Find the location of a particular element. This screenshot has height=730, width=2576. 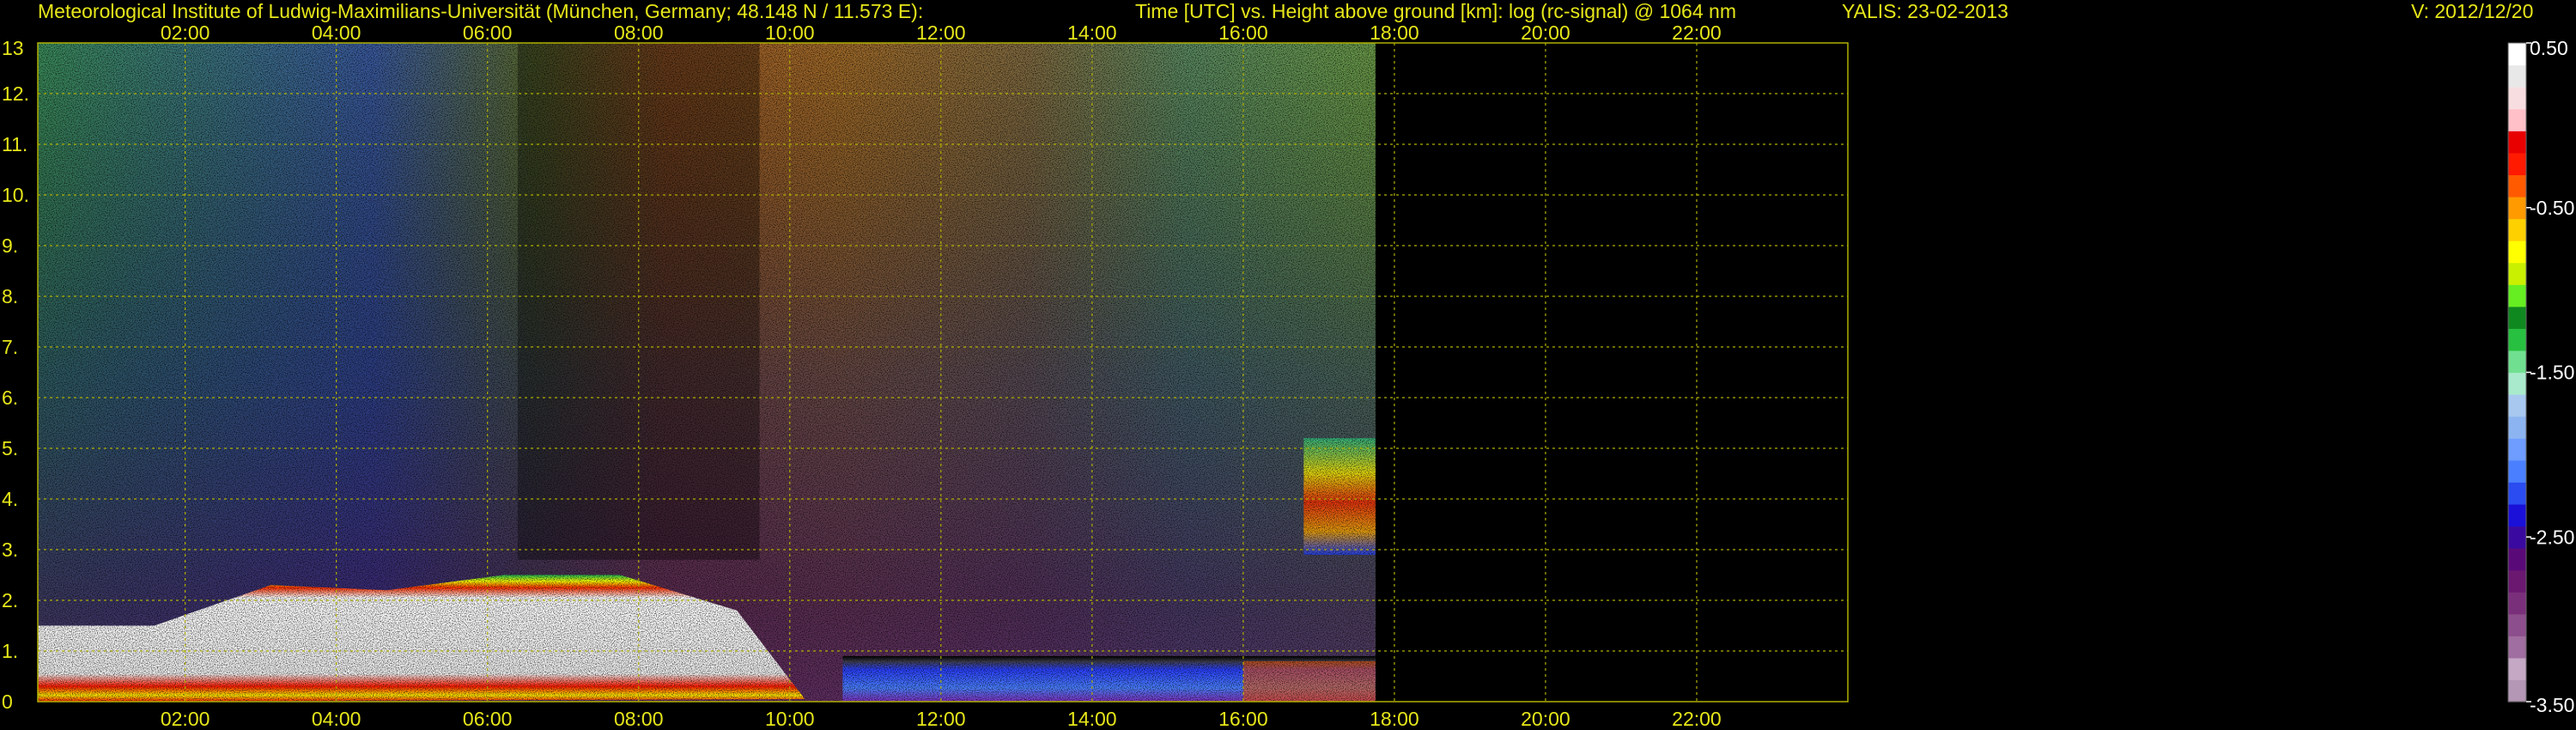

x-tick-label-bottom: 12:00 is located at coordinates (941, 719).